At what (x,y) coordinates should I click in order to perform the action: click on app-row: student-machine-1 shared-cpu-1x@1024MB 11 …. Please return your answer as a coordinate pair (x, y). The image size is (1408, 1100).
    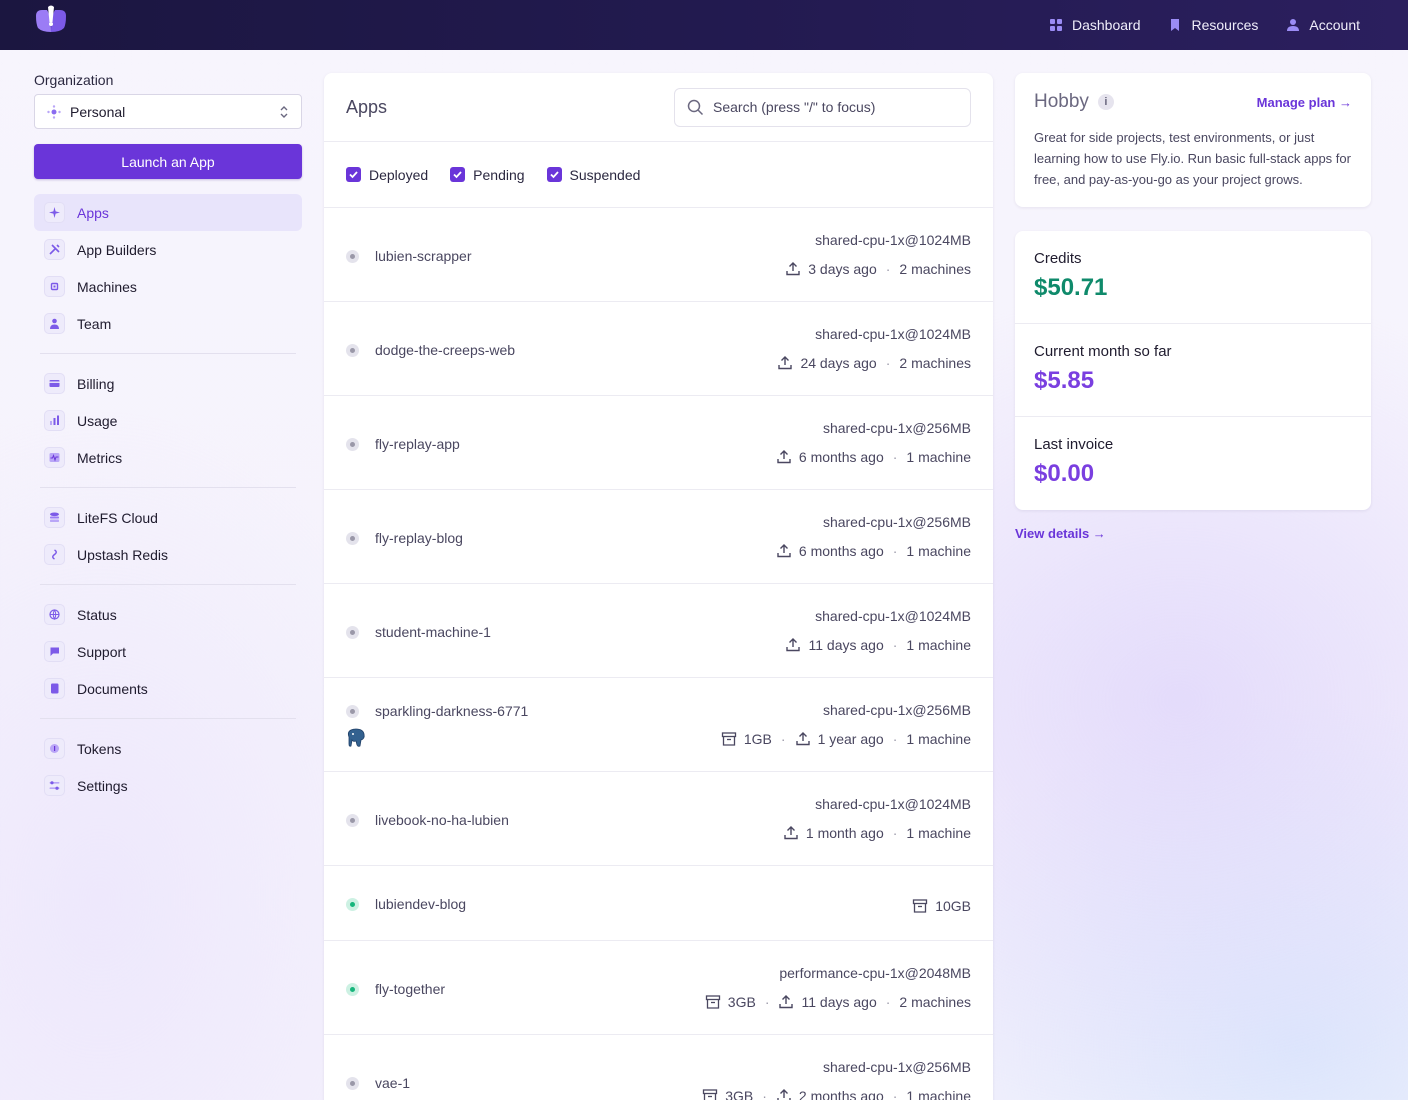
    Looking at the image, I should click on (658, 631).